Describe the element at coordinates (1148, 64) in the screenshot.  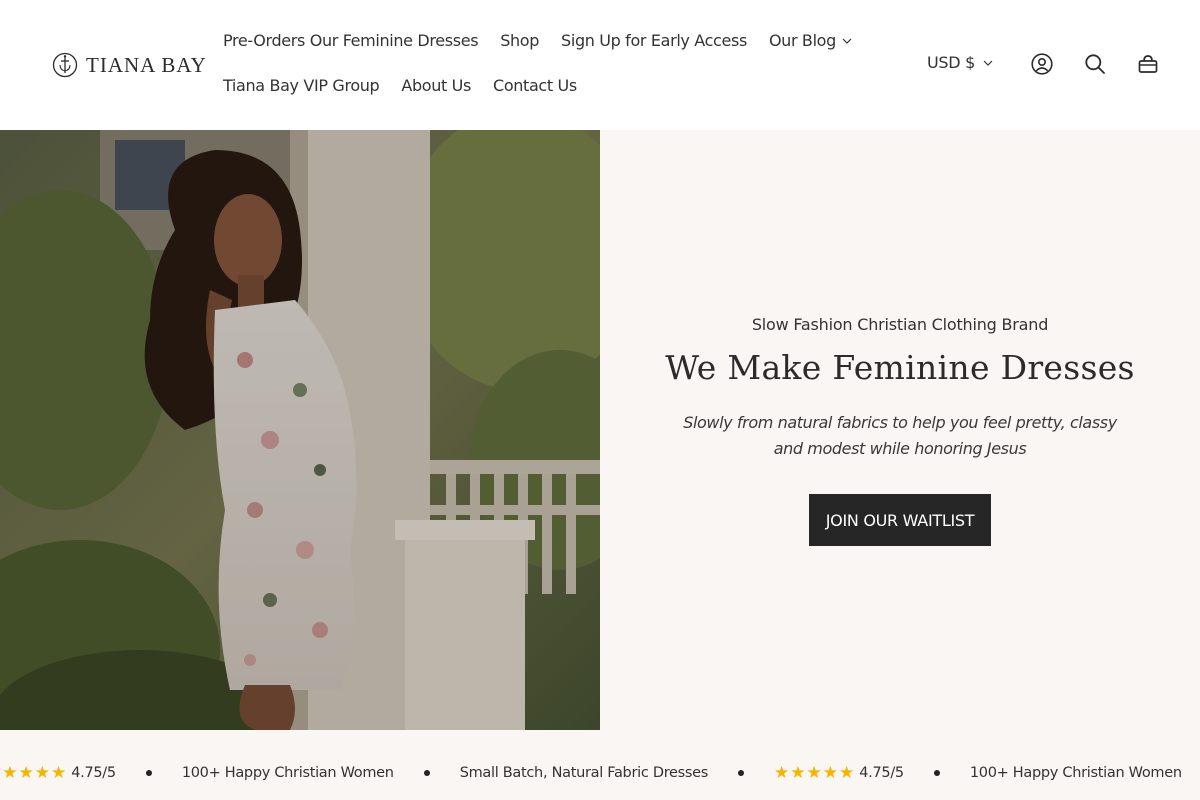
I see `cart-icon` at that location.